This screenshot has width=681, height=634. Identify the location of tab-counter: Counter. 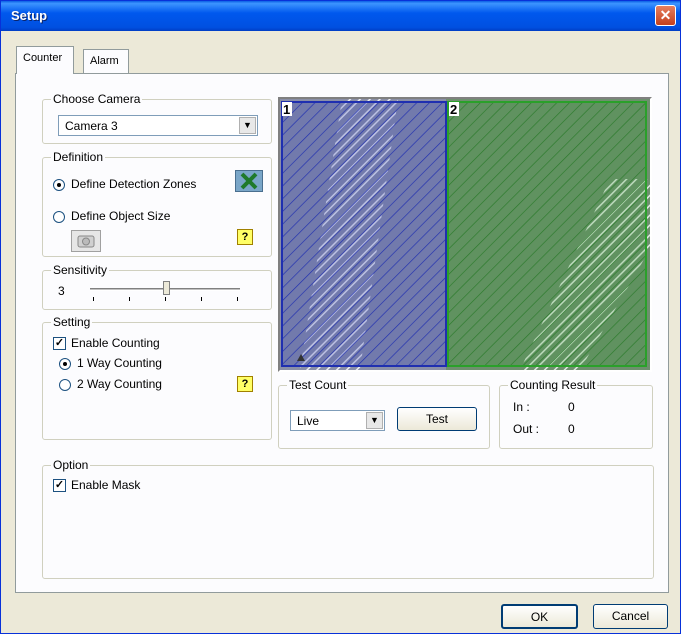
(45, 60).